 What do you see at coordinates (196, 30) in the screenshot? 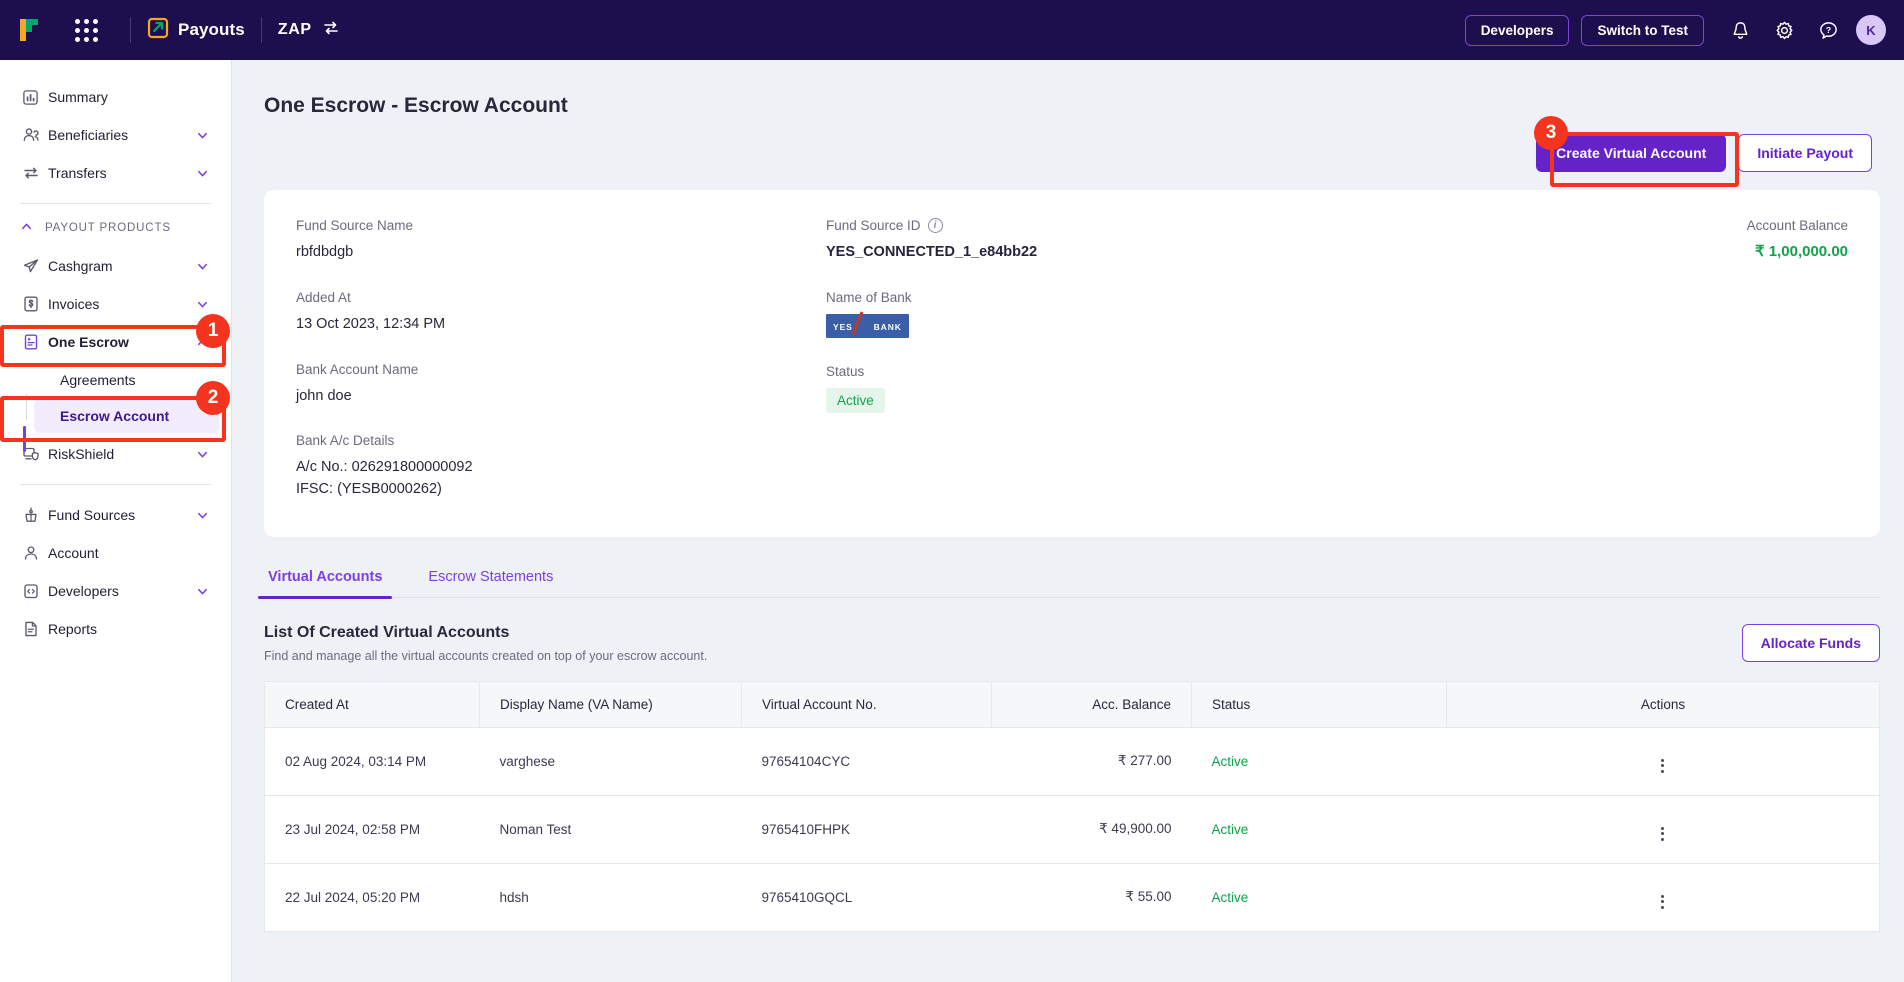
I see `app-switcher-payouts: Payouts` at bounding box center [196, 30].